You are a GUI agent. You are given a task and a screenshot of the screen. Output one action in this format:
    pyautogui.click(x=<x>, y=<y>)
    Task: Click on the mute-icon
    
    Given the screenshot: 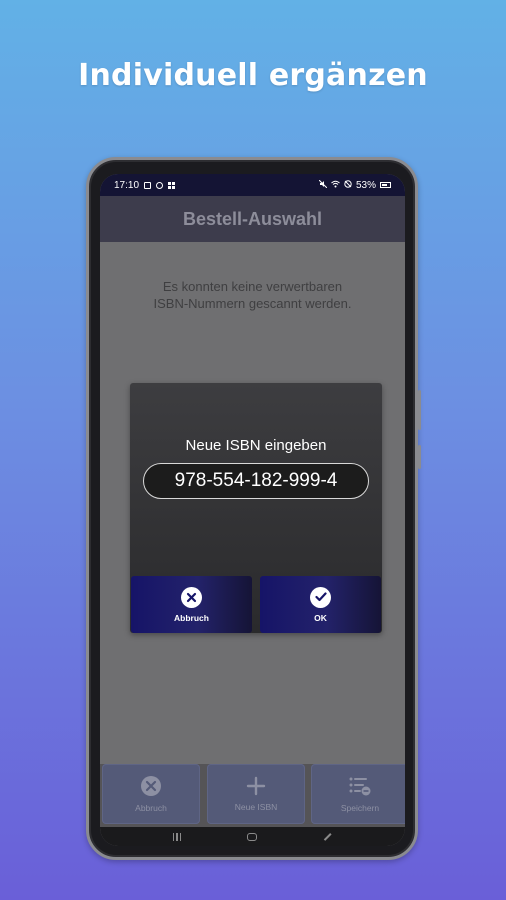 What is the action you would take?
    pyautogui.click(x=323, y=185)
    